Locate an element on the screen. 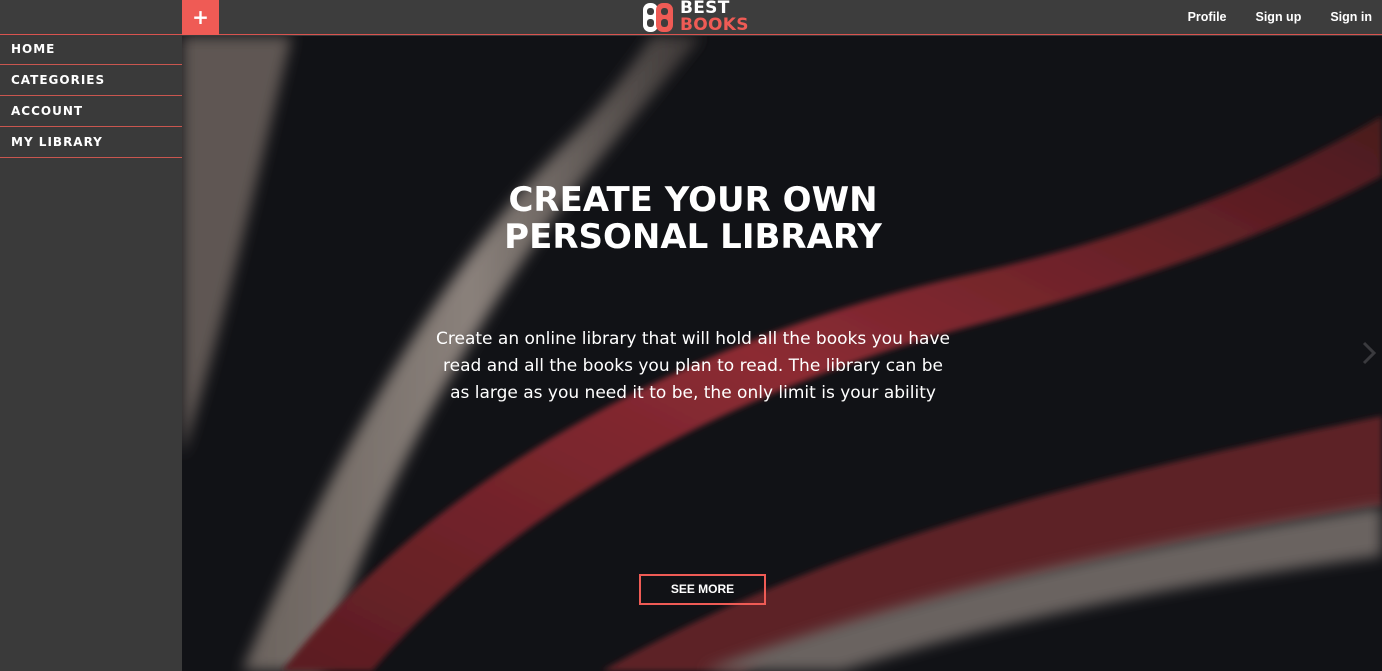 The image size is (1382, 671). hero-title: CREATE YOUR OWN PERSONAL LIBRARY is located at coordinates (693, 219).